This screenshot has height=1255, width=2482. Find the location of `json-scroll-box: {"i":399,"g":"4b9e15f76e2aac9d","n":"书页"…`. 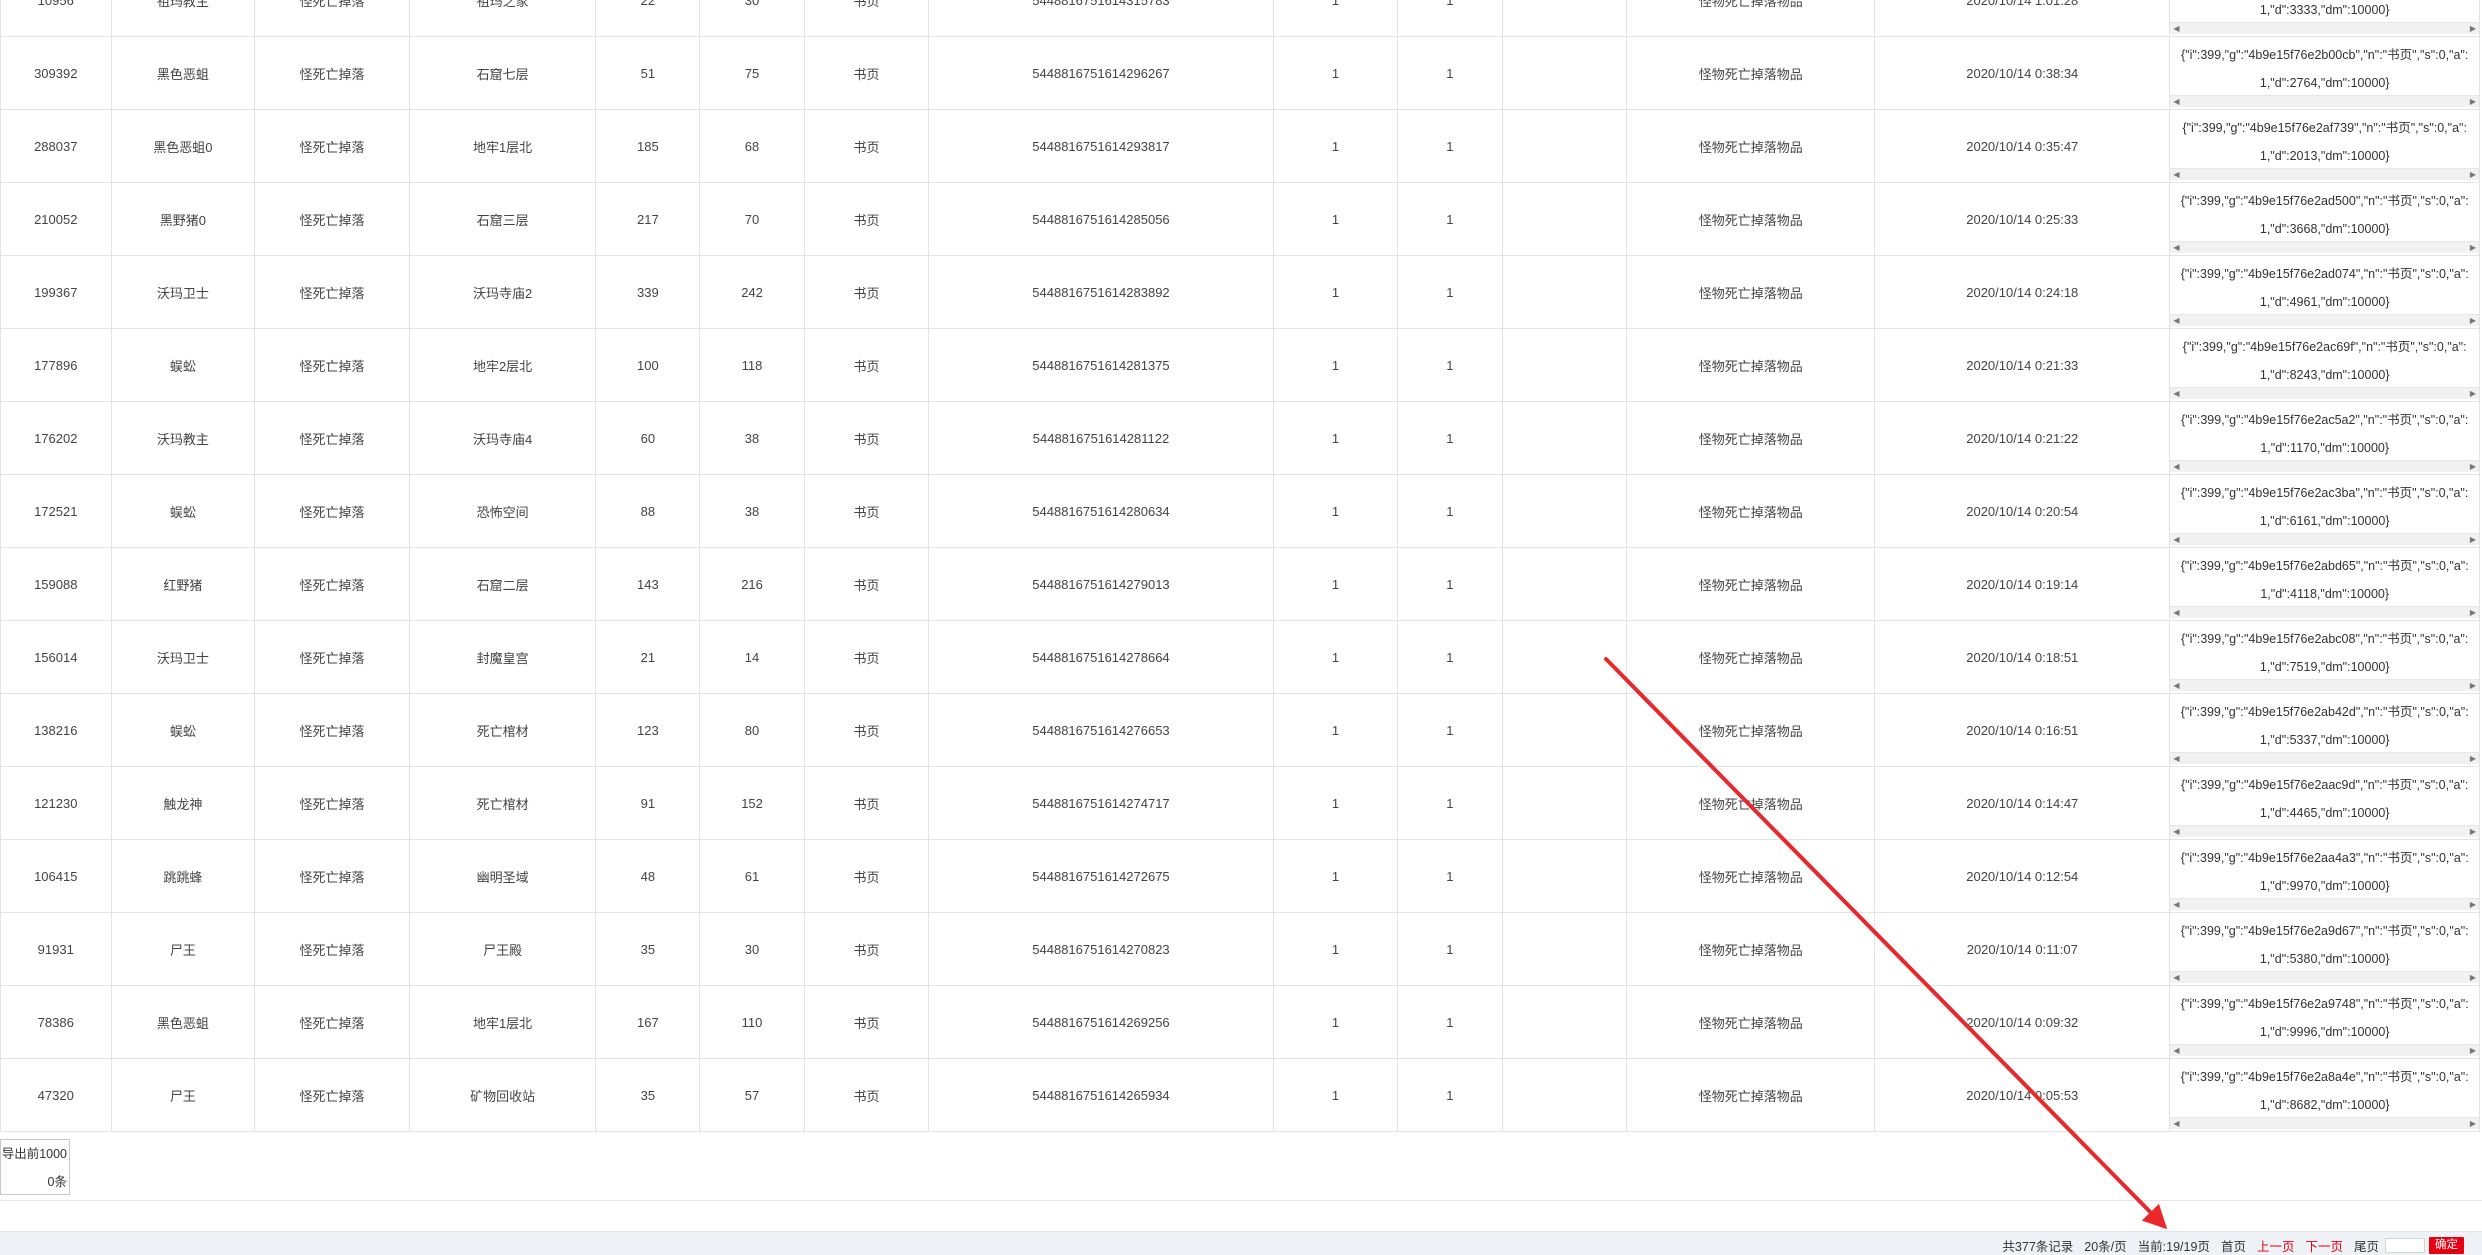

json-scroll-box: {"i":399,"g":"4b9e15f76e2aac9d","n":"书页"… is located at coordinates (2324, 803).